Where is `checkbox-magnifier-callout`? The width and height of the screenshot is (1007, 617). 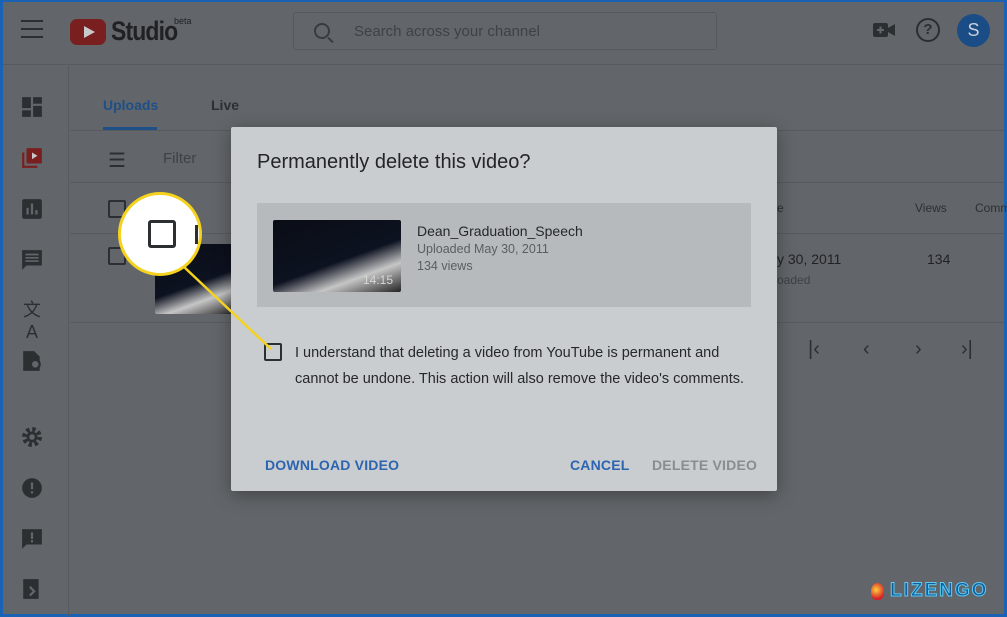 checkbox-magnifier-callout is located at coordinates (160, 234).